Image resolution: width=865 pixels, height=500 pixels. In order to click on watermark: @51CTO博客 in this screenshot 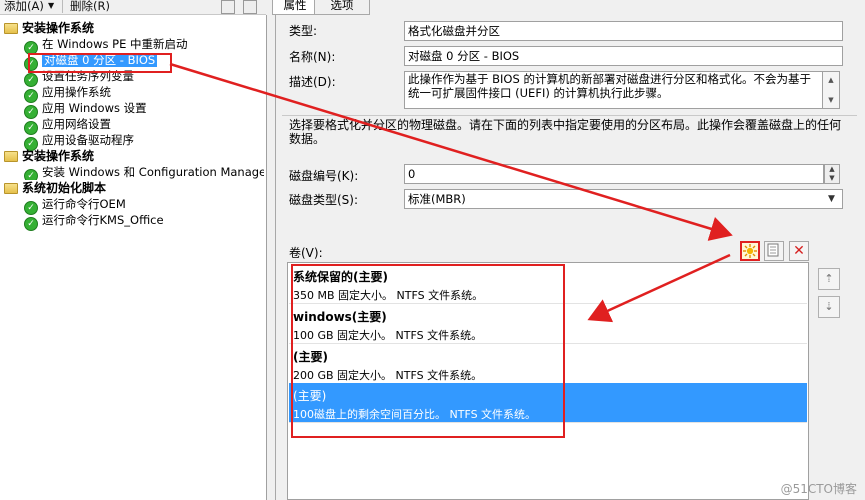, I will do `click(818, 489)`.